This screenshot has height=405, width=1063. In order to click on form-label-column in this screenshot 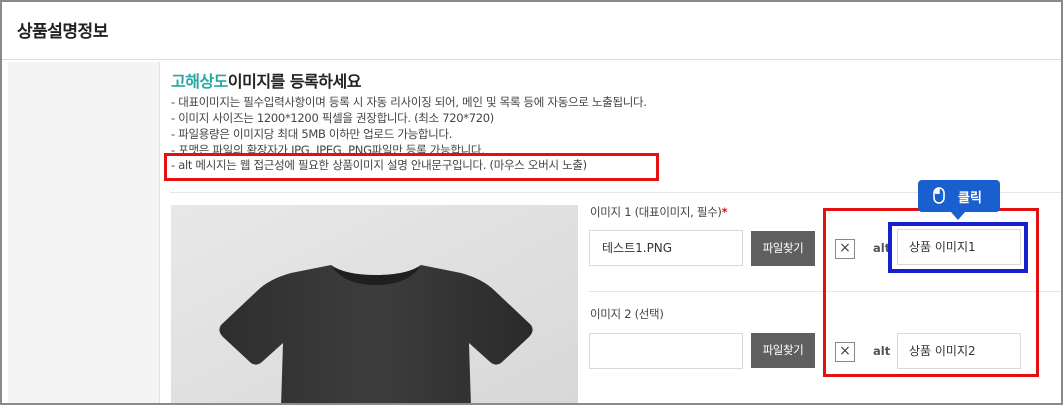, I will do `click(84, 232)`.